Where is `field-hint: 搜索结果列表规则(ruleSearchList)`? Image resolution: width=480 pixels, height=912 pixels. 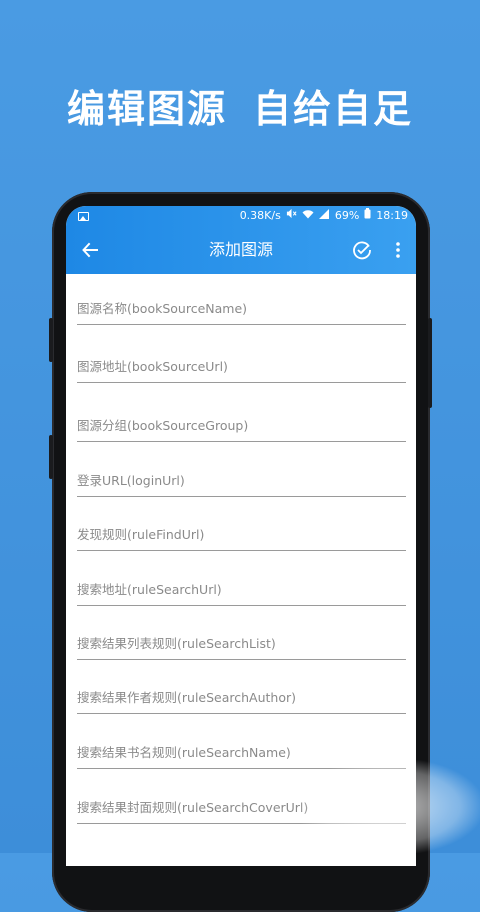 field-hint: 搜索结果列表规则(ruleSearchList) is located at coordinates (176, 643).